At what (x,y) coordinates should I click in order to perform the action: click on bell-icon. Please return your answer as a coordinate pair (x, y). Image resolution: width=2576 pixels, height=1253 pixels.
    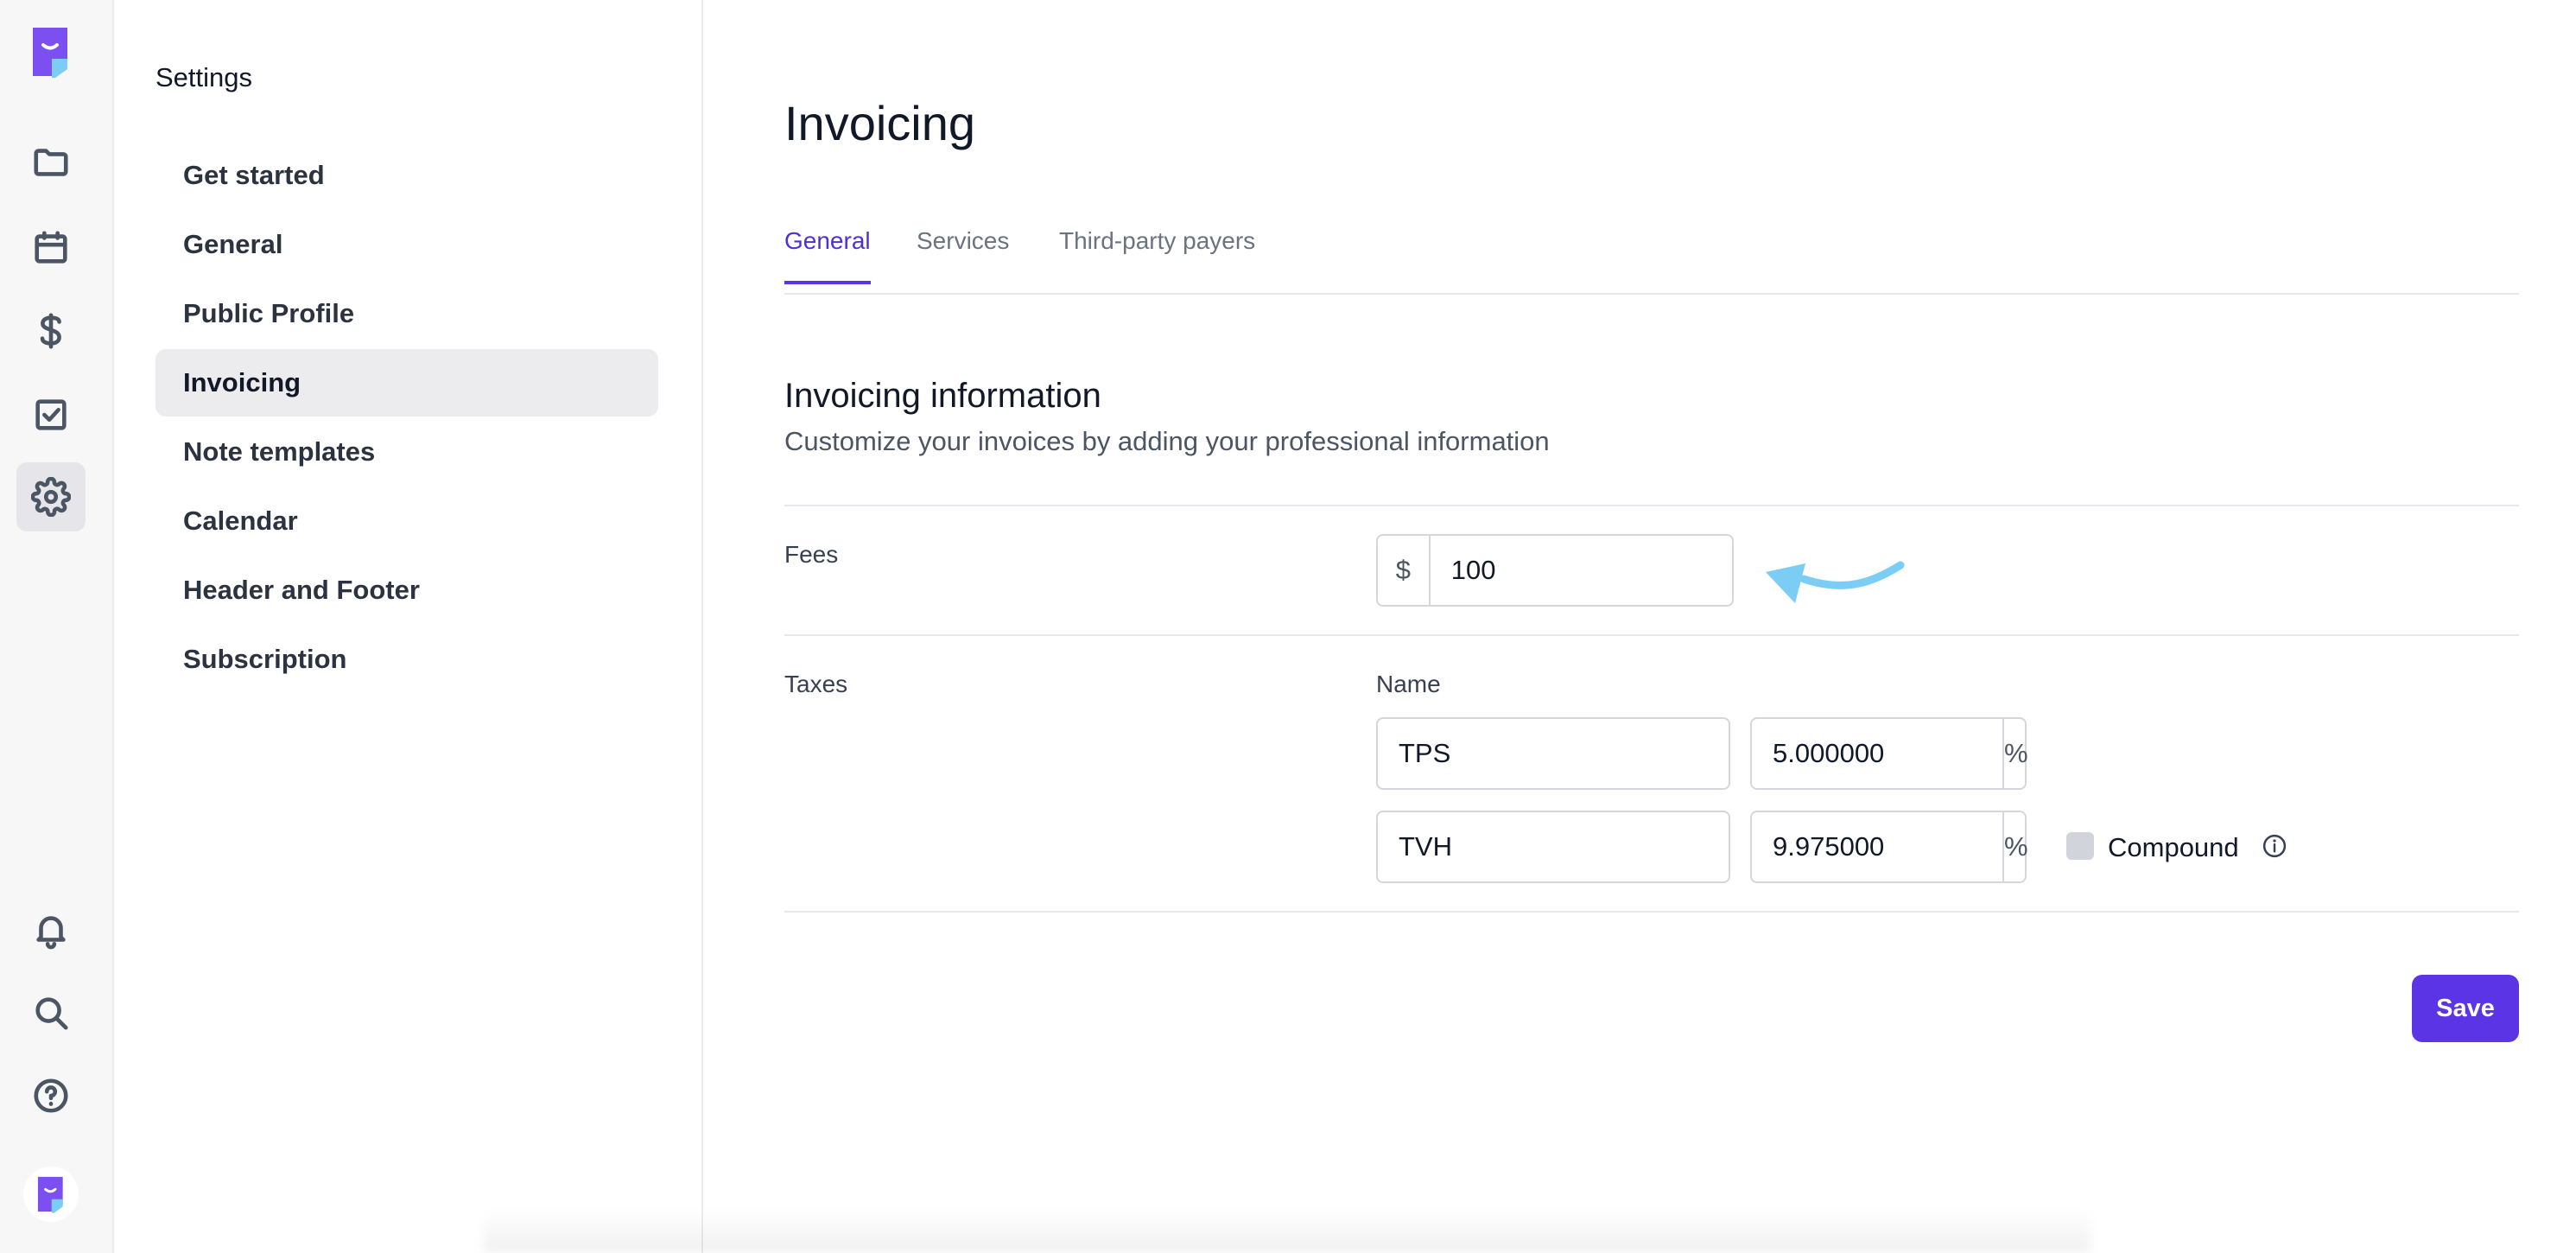
    Looking at the image, I should click on (51, 929).